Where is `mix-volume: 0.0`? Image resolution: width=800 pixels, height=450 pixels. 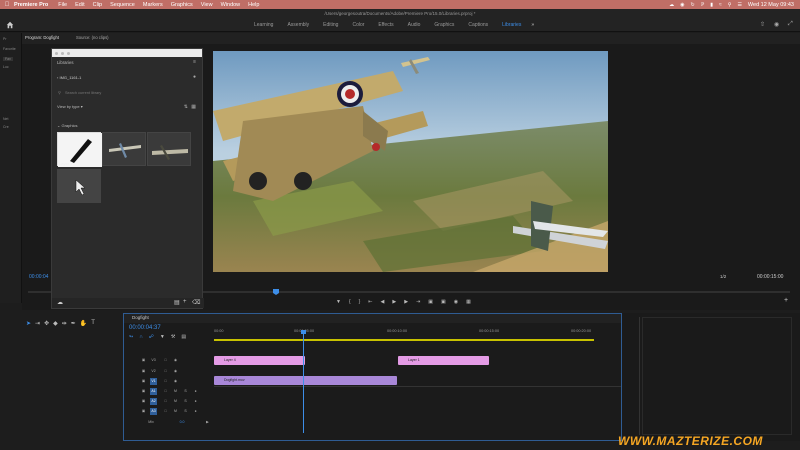 mix-volume: 0.0 is located at coordinates (182, 422).